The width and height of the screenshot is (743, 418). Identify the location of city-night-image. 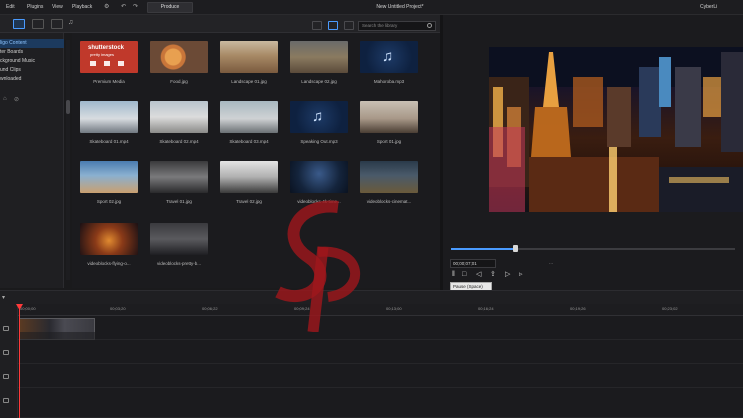
(616, 129).